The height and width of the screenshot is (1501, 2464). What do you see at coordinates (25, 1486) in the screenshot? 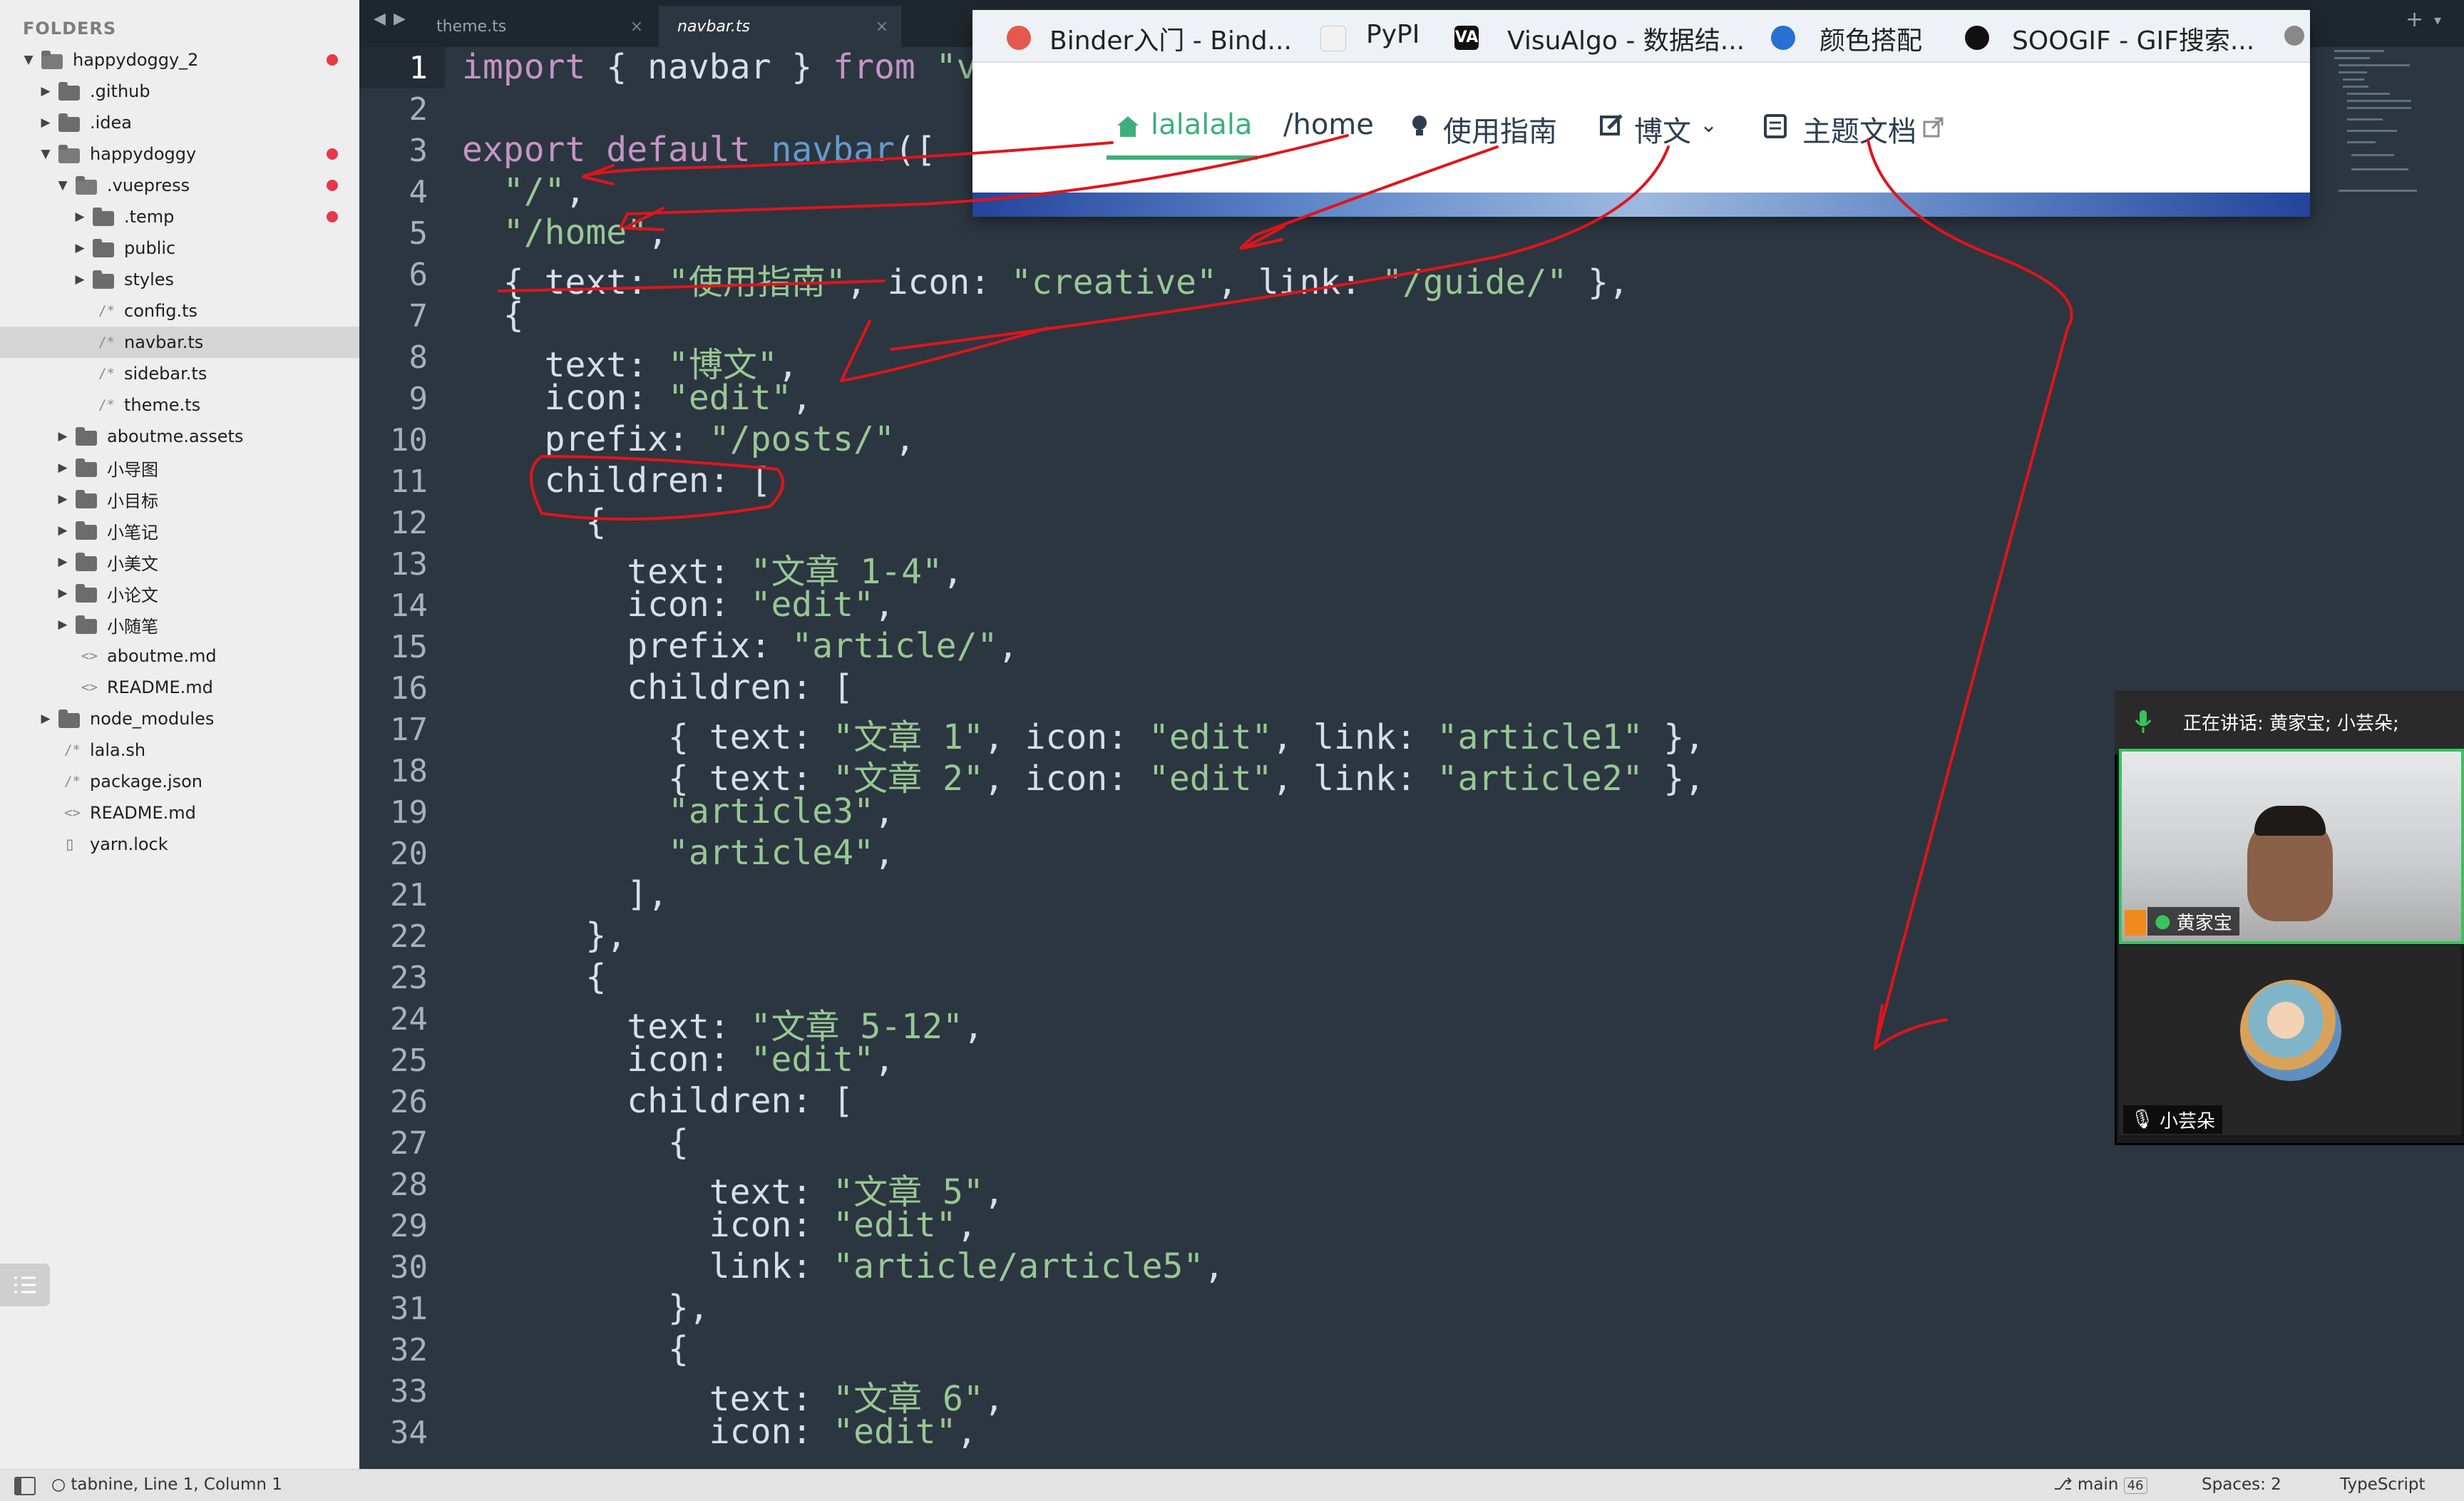
I see `panel-toggle-icon` at bounding box center [25, 1486].